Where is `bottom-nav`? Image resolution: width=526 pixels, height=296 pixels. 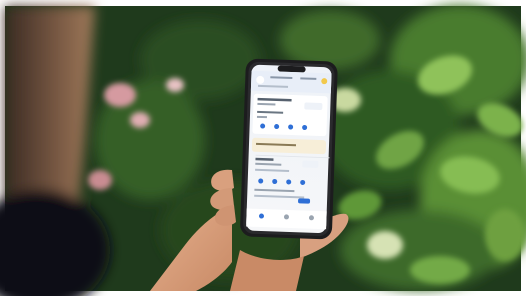
bottom-nav is located at coordinates (286, 219).